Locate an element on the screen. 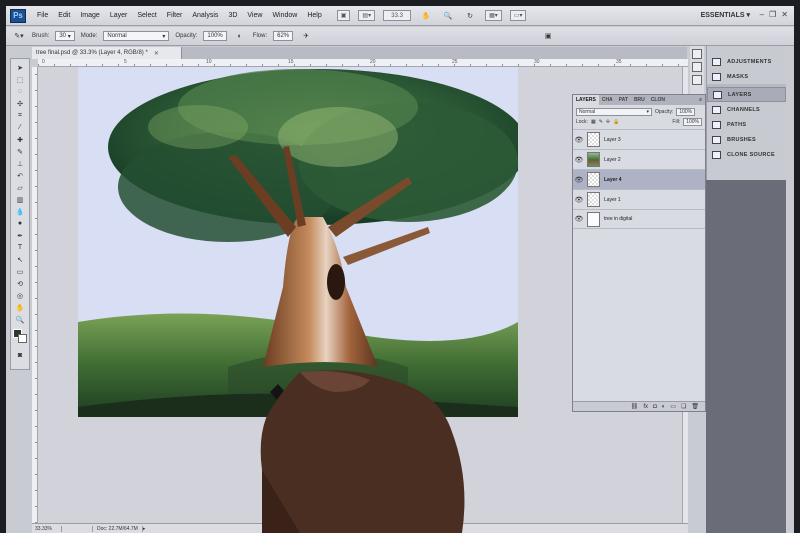  menu-edit: Edit is located at coordinates (64, 15).